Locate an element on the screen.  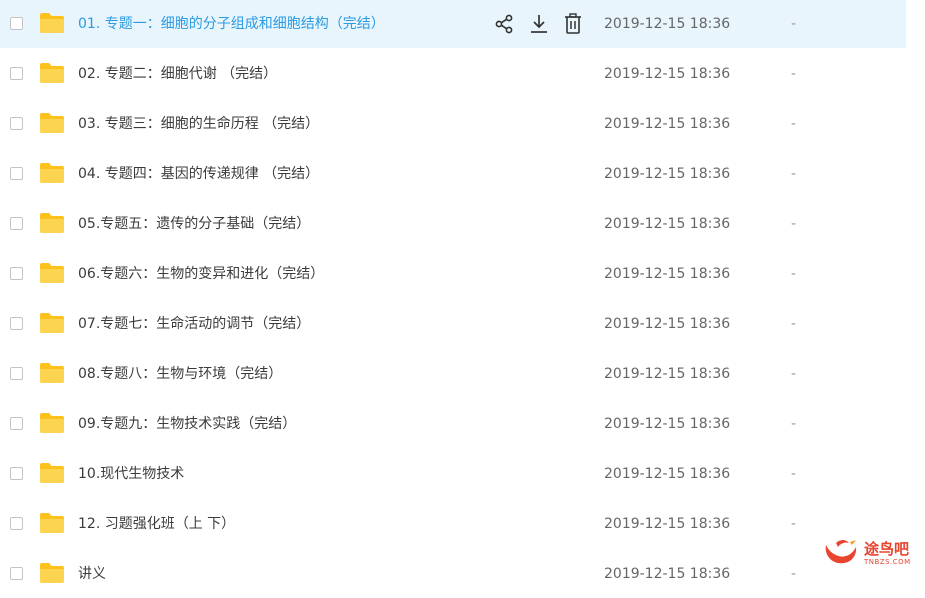
file-row: 10.现代生物技术 2019-12-15 18:36 - is located at coordinates (453, 474).